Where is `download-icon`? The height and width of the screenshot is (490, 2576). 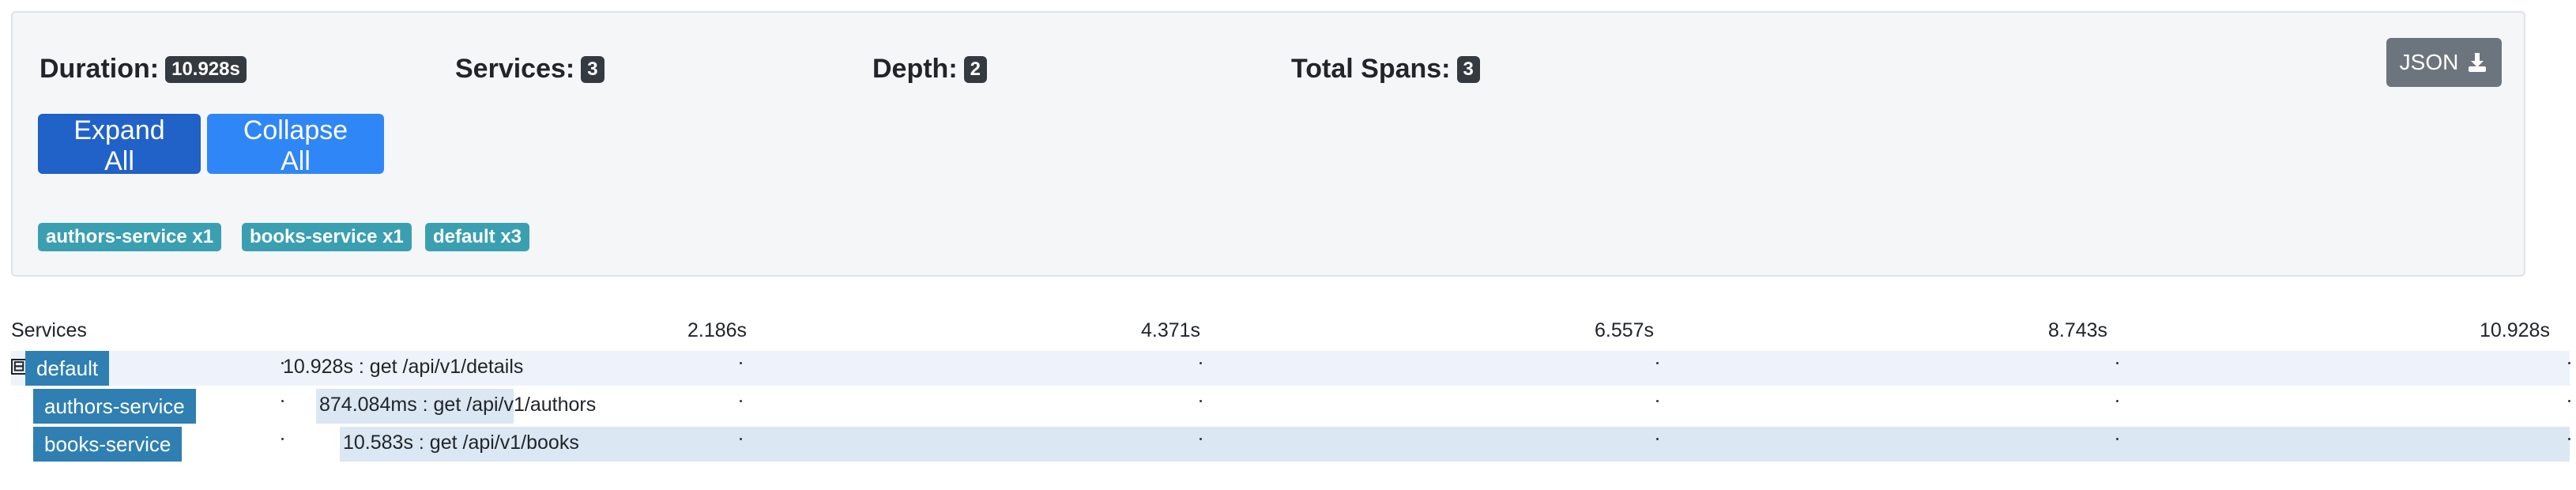
download-icon is located at coordinates (2478, 63).